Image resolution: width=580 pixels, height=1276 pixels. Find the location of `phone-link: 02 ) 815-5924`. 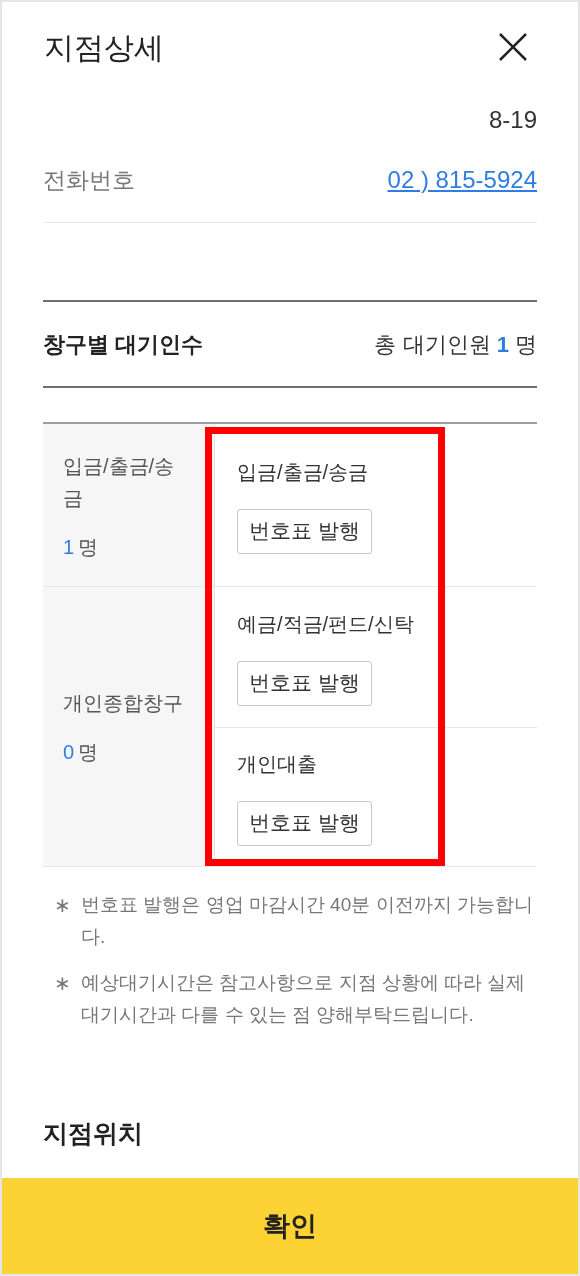

phone-link: 02 ) 815-5924 is located at coordinates (462, 180).